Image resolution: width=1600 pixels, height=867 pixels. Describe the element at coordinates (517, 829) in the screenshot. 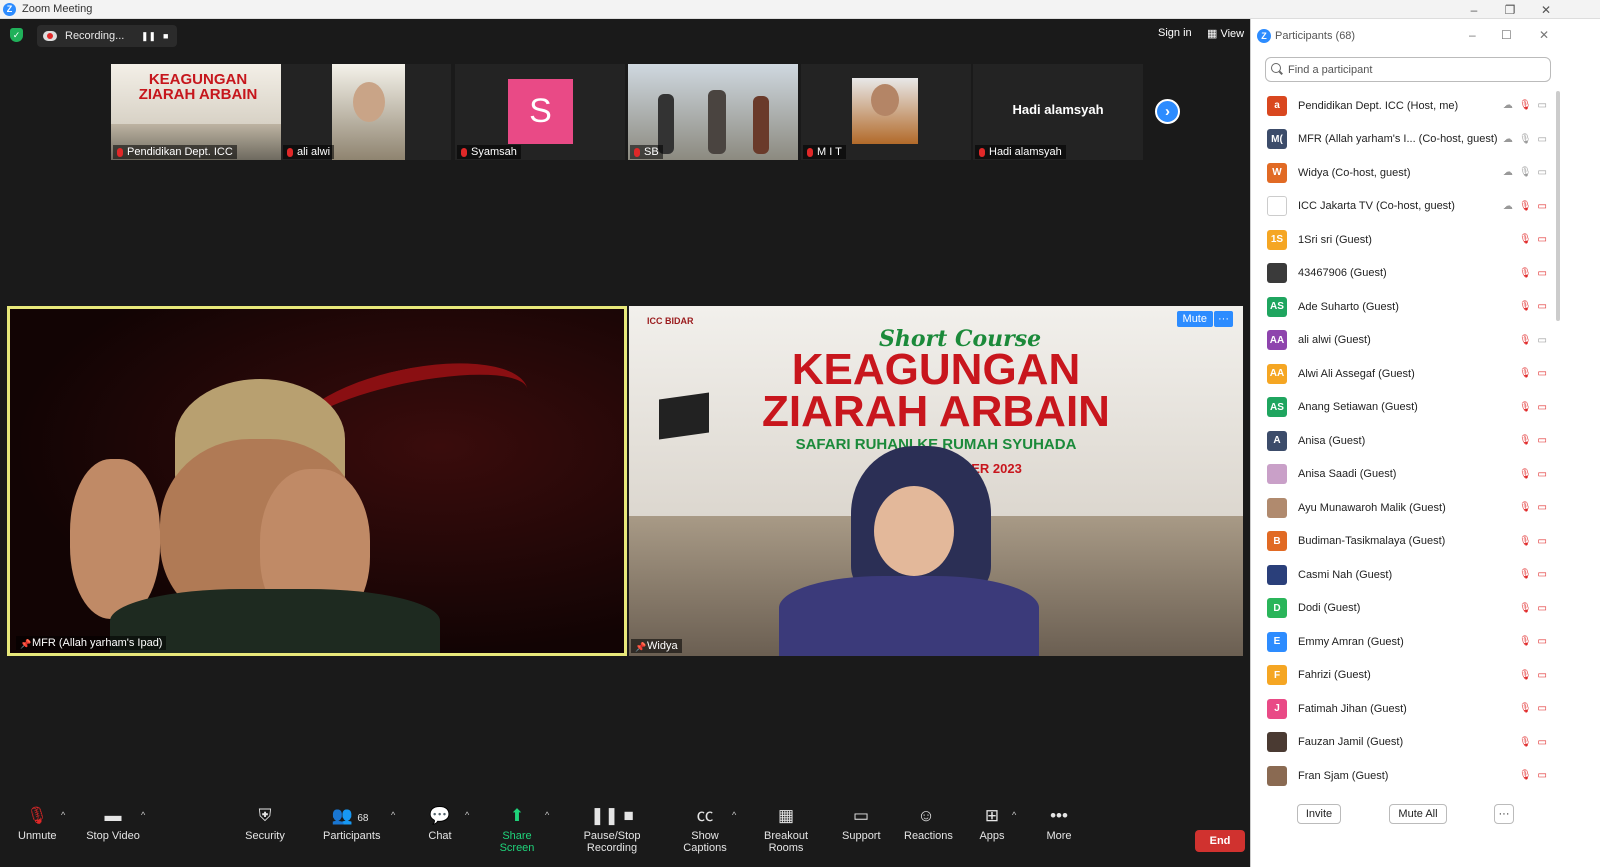

I see `share-screen-button: ⬆ Share Screen` at that location.